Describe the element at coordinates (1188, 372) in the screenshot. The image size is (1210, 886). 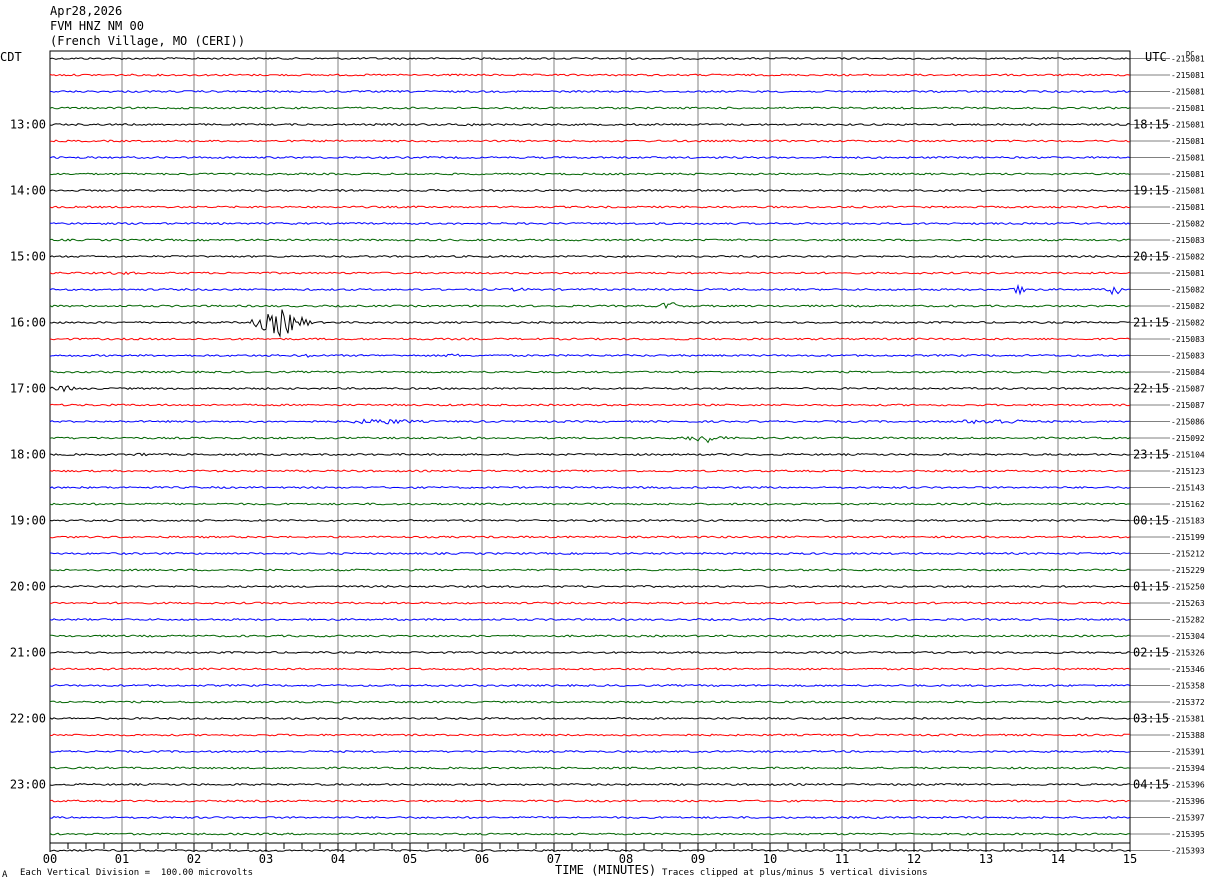
I see `dc-offset-label: -215084` at that location.